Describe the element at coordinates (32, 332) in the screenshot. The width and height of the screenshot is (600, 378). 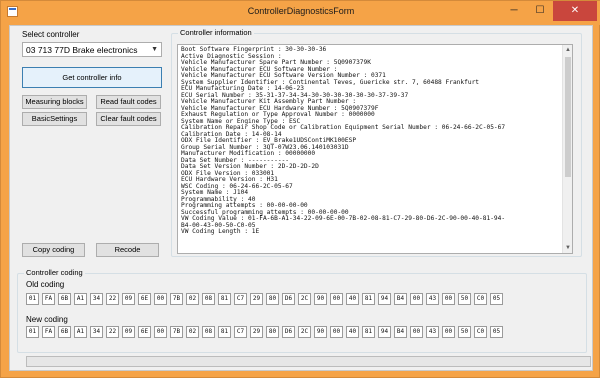
I see `new-coding-byte: 01` at that location.